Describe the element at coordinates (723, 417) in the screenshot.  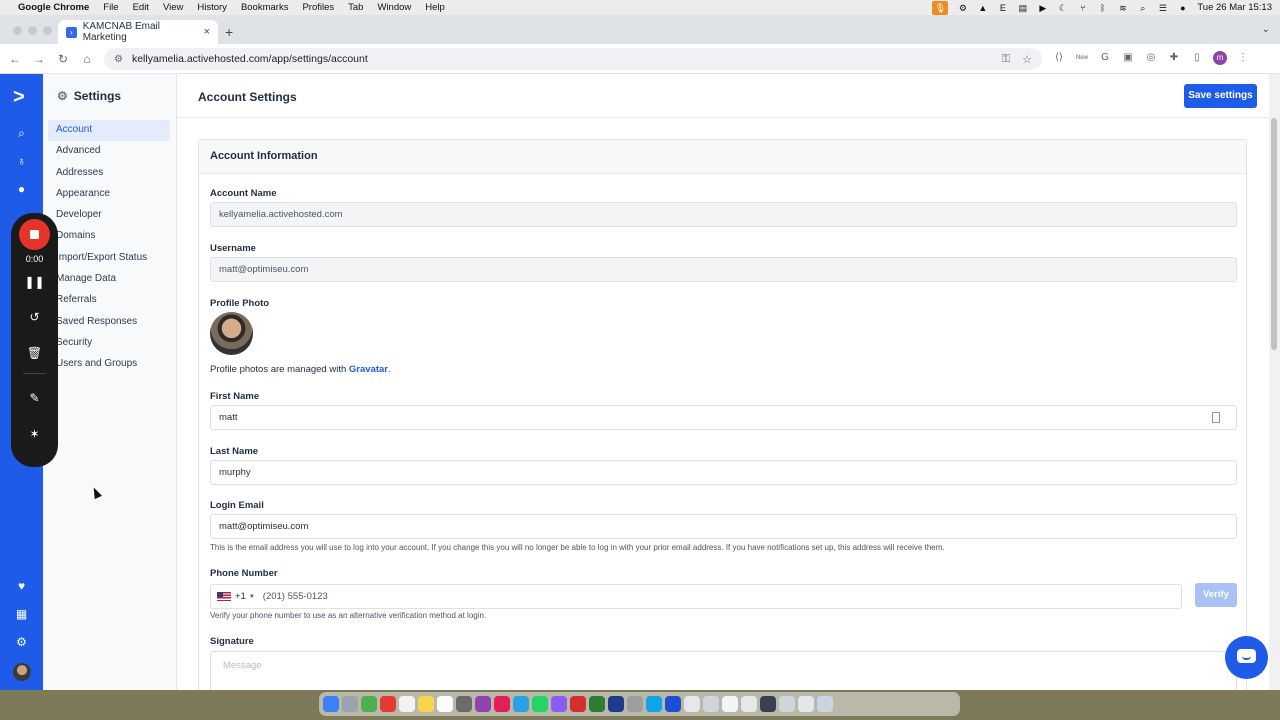
I see `first-name-field: matt` at that location.